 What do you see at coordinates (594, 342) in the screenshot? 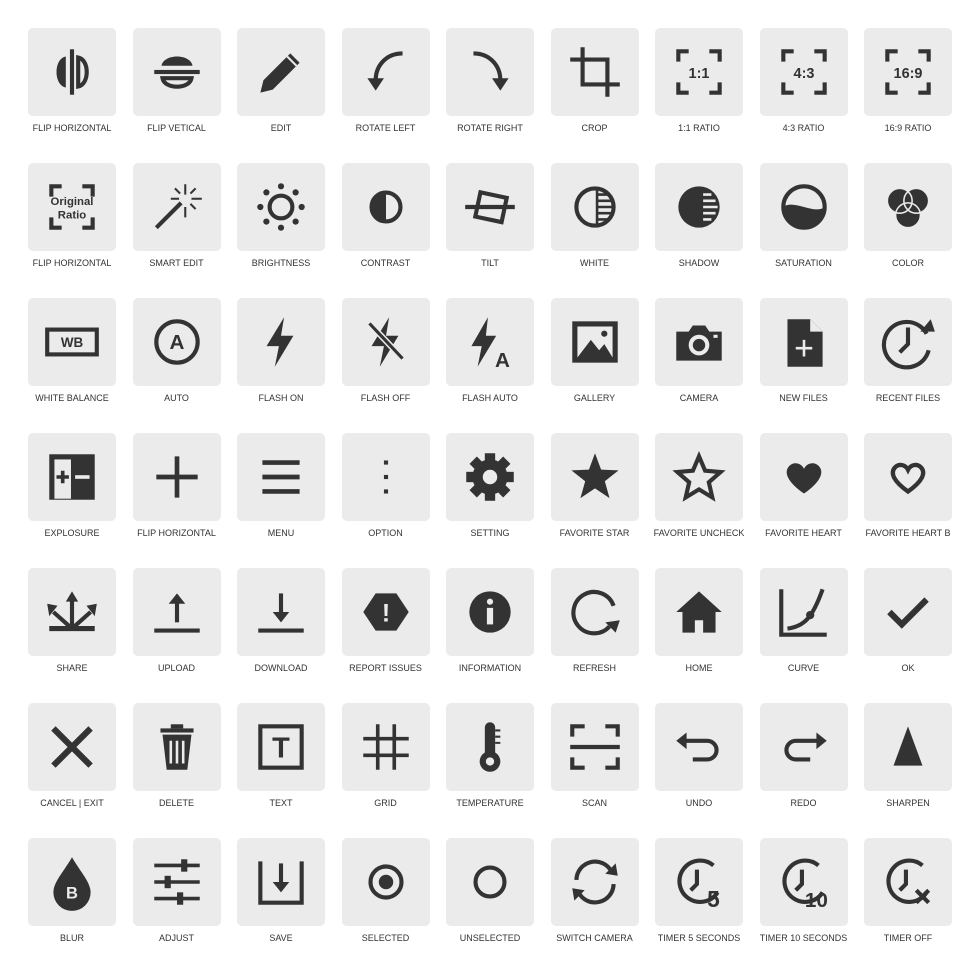
I see `image-button` at bounding box center [594, 342].